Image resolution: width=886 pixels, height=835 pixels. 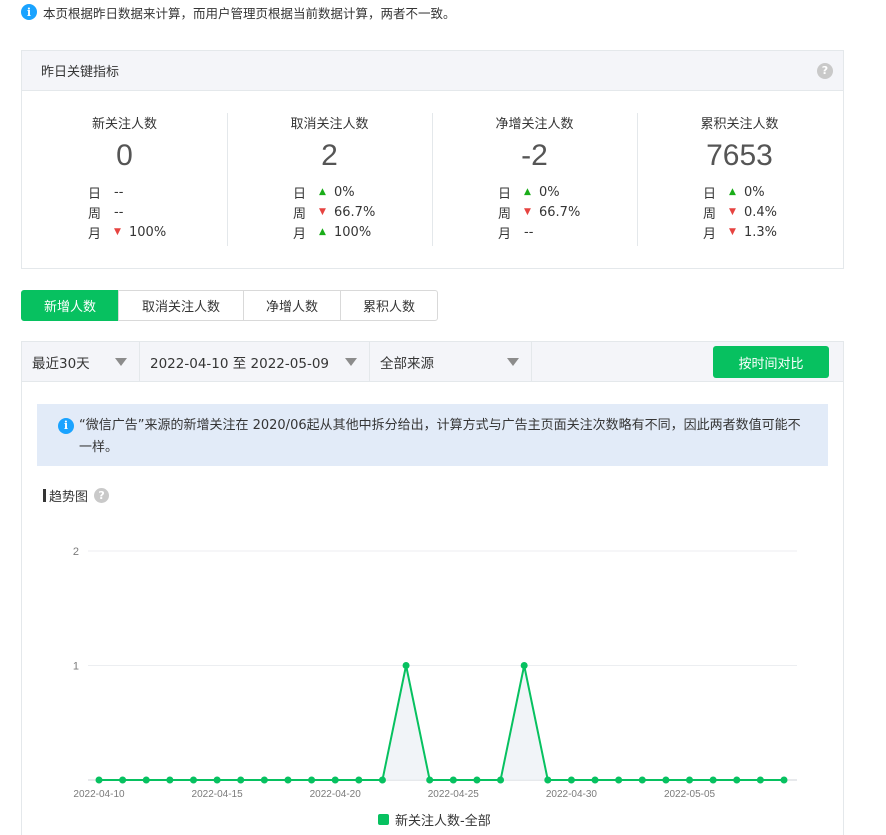 I want to click on metric-value: 7653, so click(x=739, y=155).